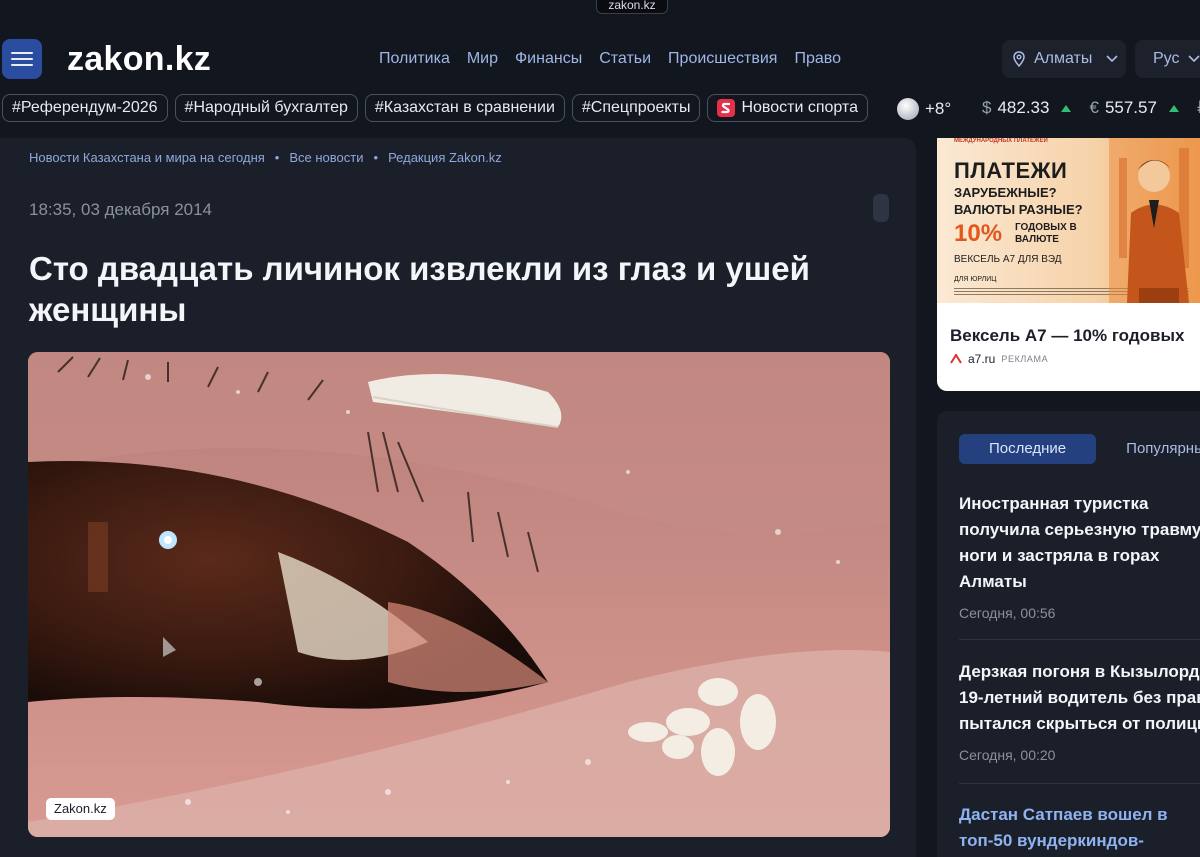 This screenshot has height=857, width=1200. What do you see at coordinates (80, 809) in the screenshot?
I see `photo-credit: Zakon.kz` at bounding box center [80, 809].